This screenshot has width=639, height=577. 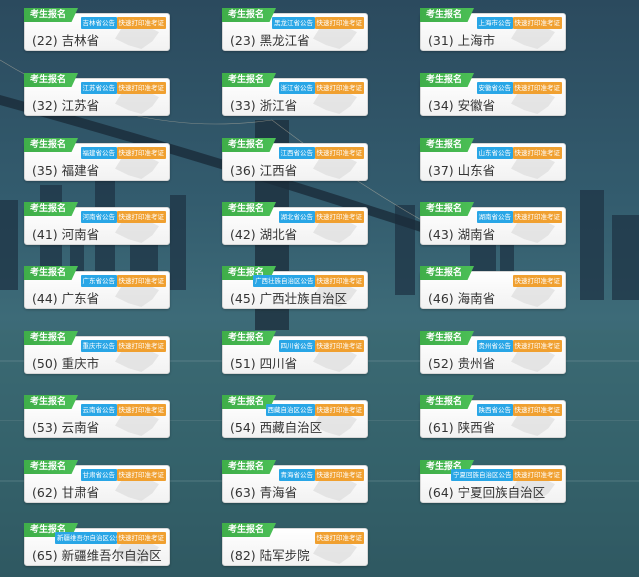 I want to click on province-notice-button: 河南省公告, so click(x=98, y=217).